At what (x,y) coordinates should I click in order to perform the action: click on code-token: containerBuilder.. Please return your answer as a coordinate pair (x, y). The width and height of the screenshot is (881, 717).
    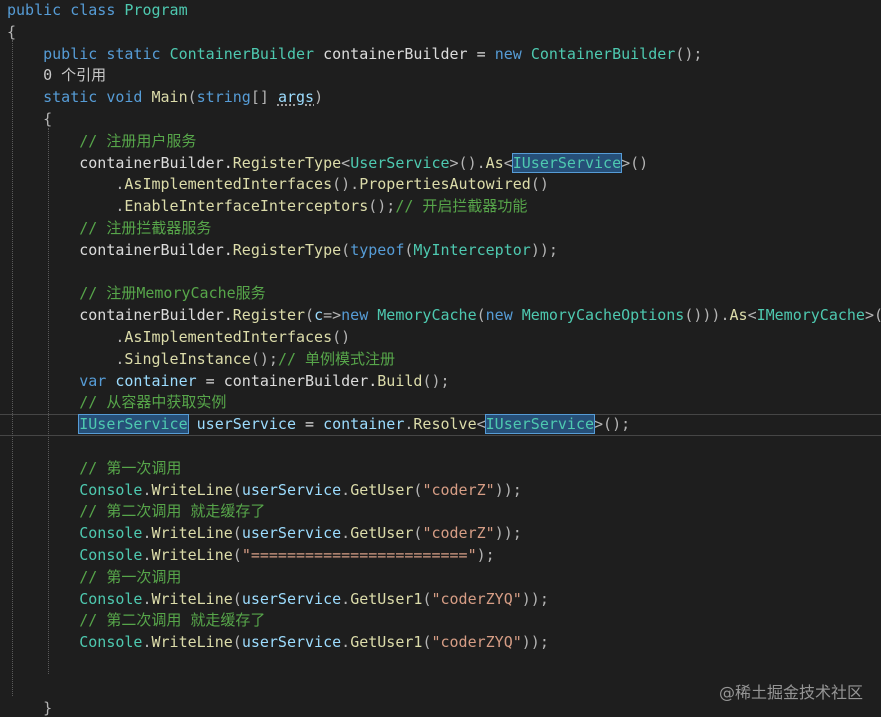
    Looking at the image, I should click on (120, 162).